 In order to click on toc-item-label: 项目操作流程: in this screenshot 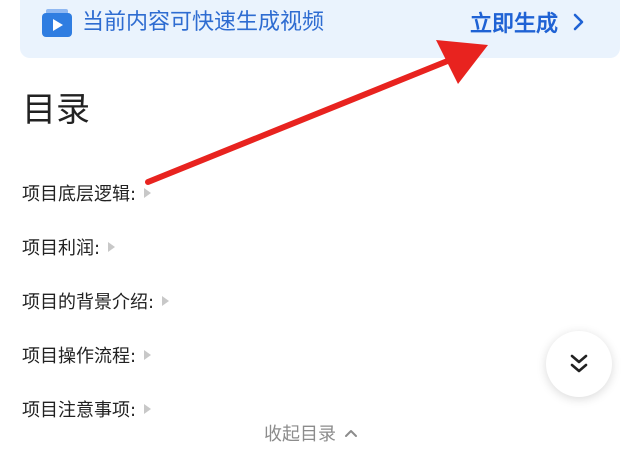, I will do `click(79, 356)`.